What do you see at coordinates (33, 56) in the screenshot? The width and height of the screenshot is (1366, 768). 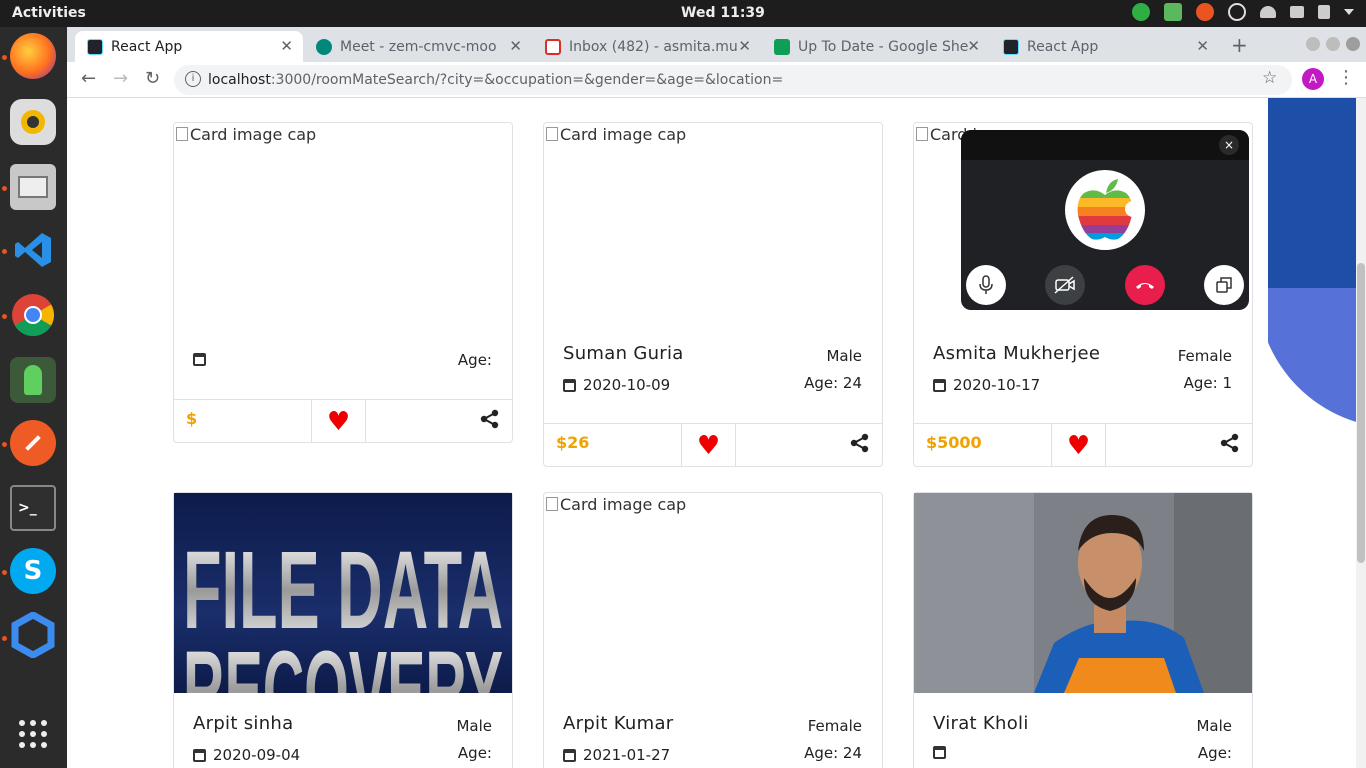 I see `firefox-icon` at bounding box center [33, 56].